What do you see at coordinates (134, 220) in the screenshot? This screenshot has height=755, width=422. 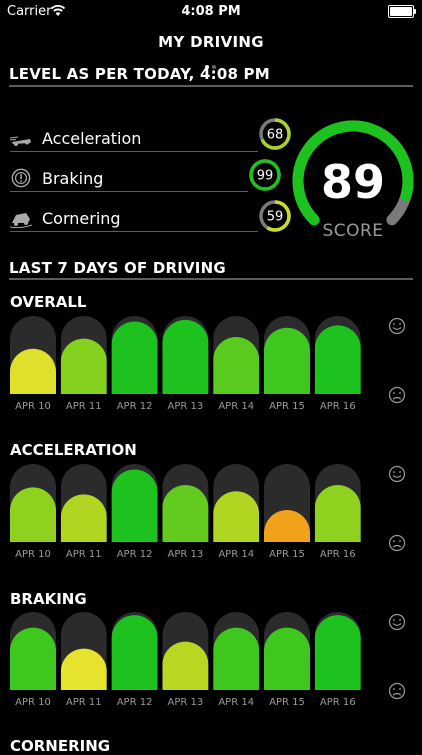 I see `metric-row-cornering: Cornering` at bounding box center [134, 220].